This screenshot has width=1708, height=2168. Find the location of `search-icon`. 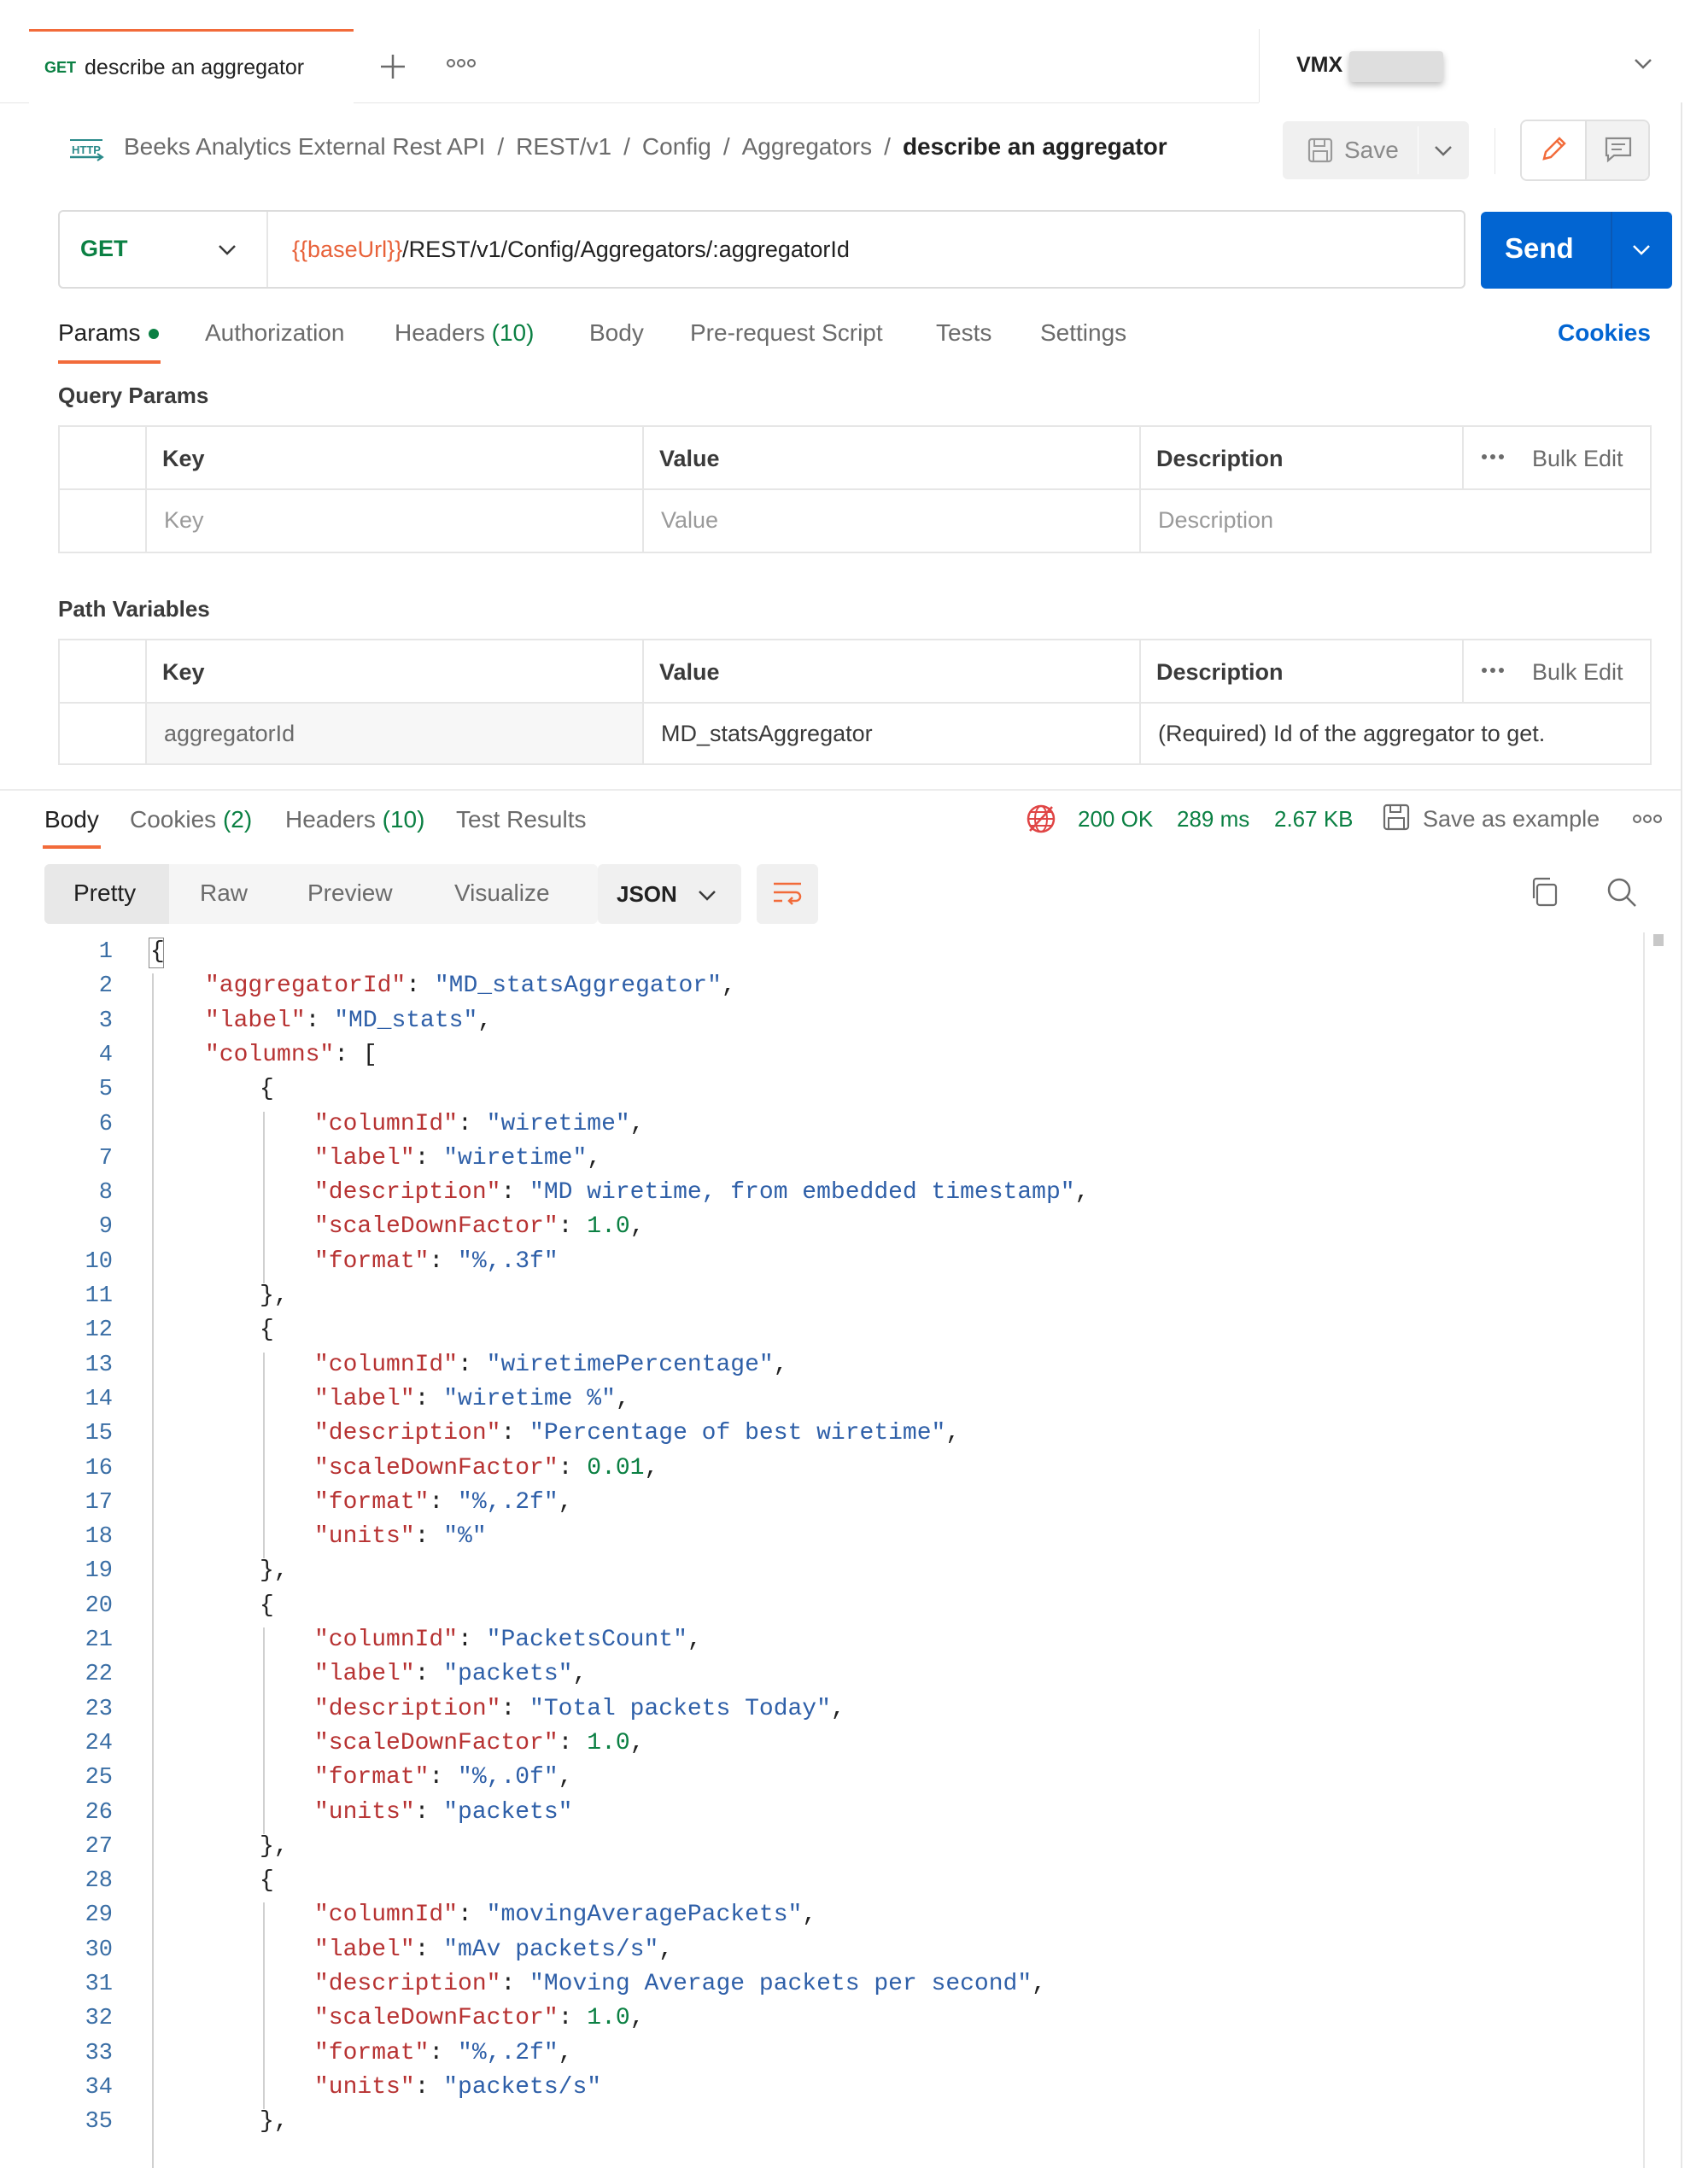

search-icon is located at coordinates (1622, 892).